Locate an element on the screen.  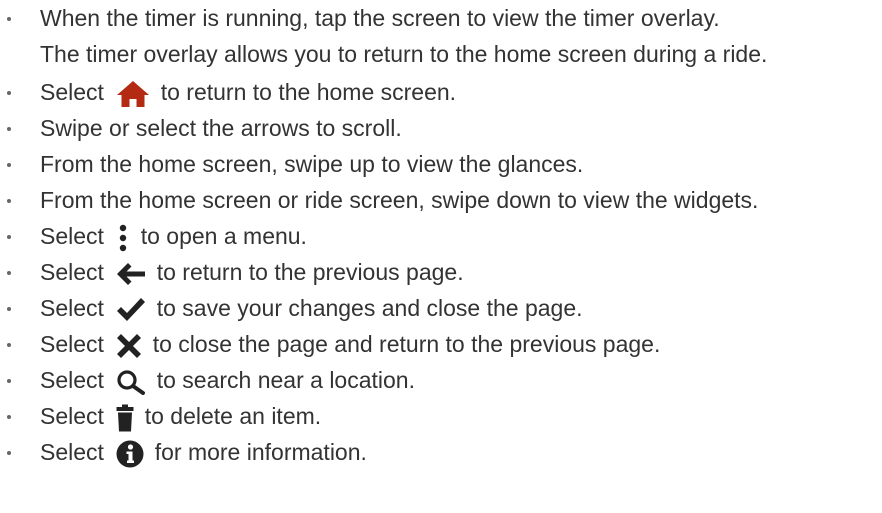
search-icon is located at coordinates (131, 382).